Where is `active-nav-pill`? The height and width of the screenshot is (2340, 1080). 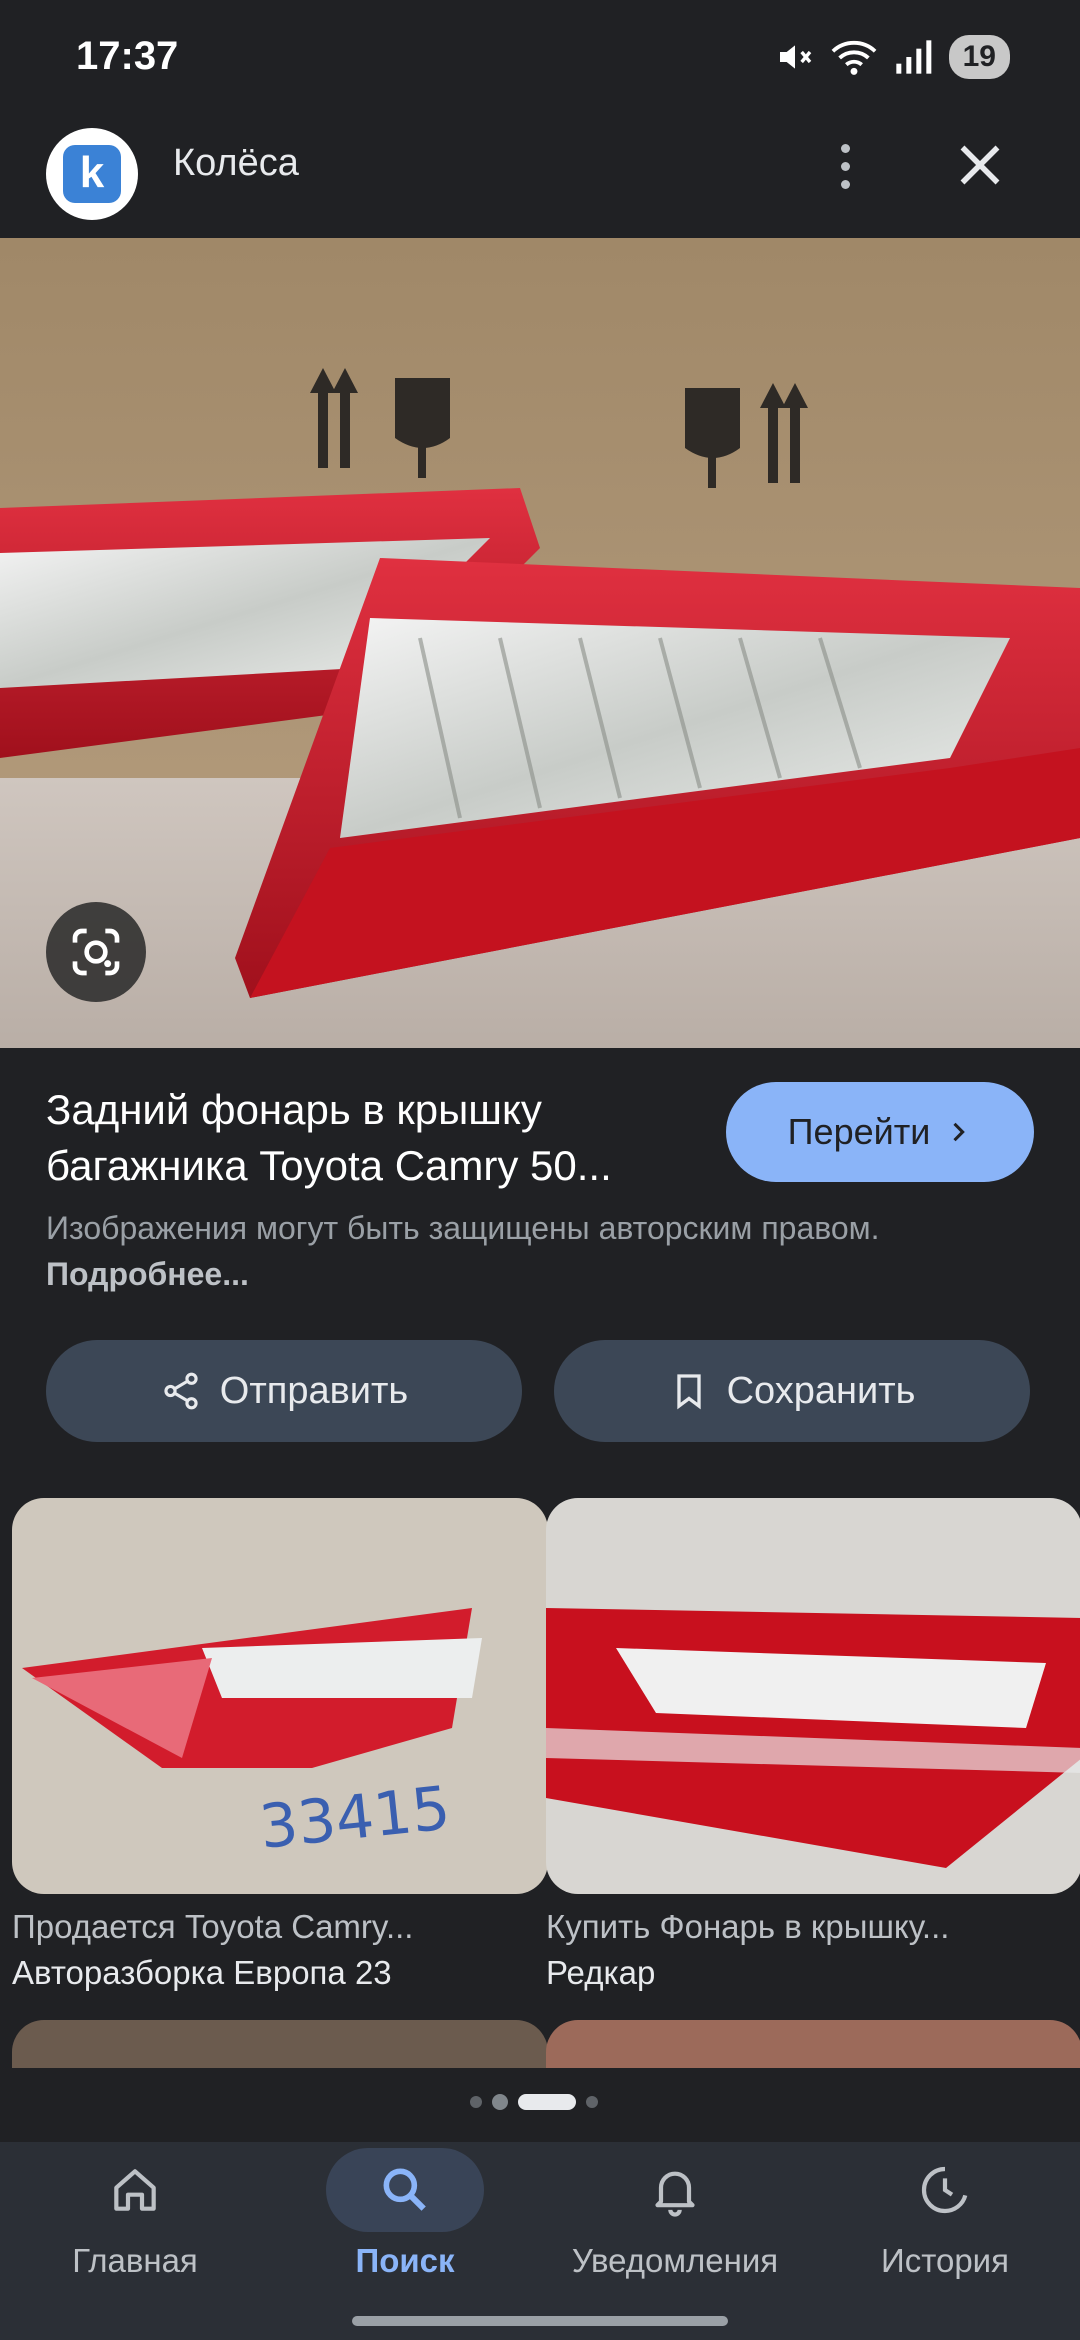
active-nav-pill is located at coordinates (405, 2190).